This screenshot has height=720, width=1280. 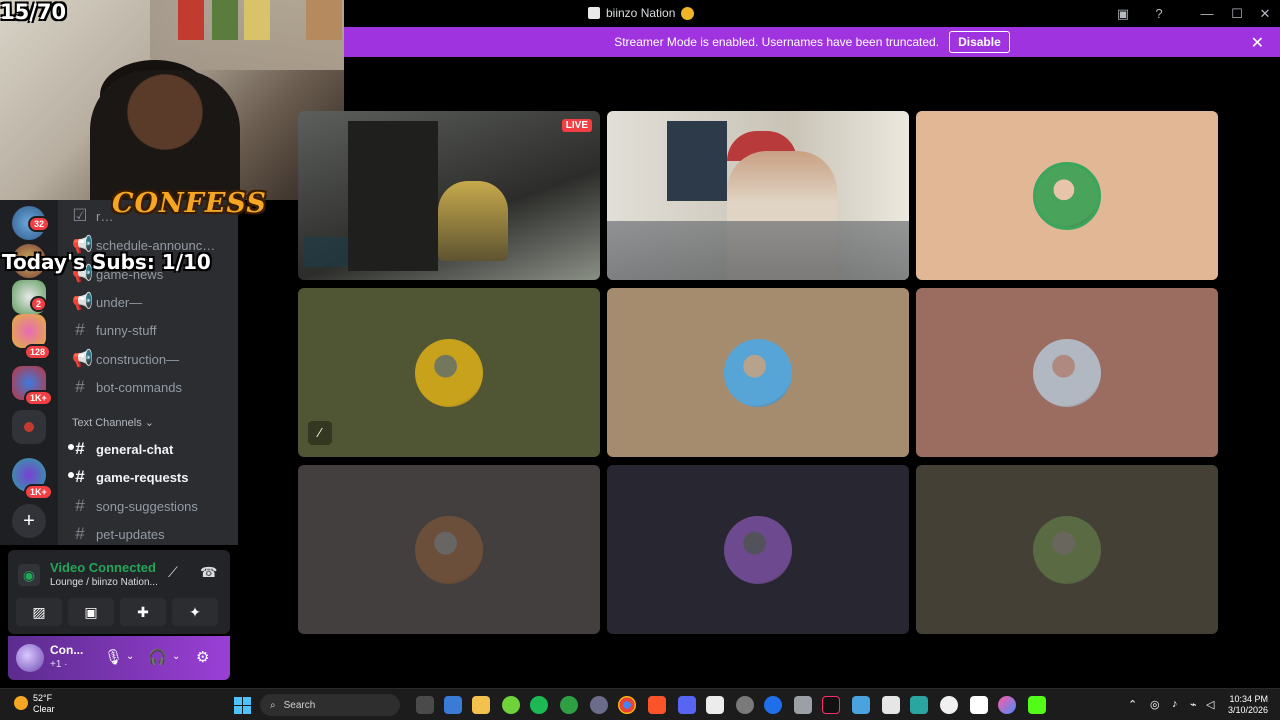 I want to click on volume-icon: ◁, so click(x=1210, y=704).